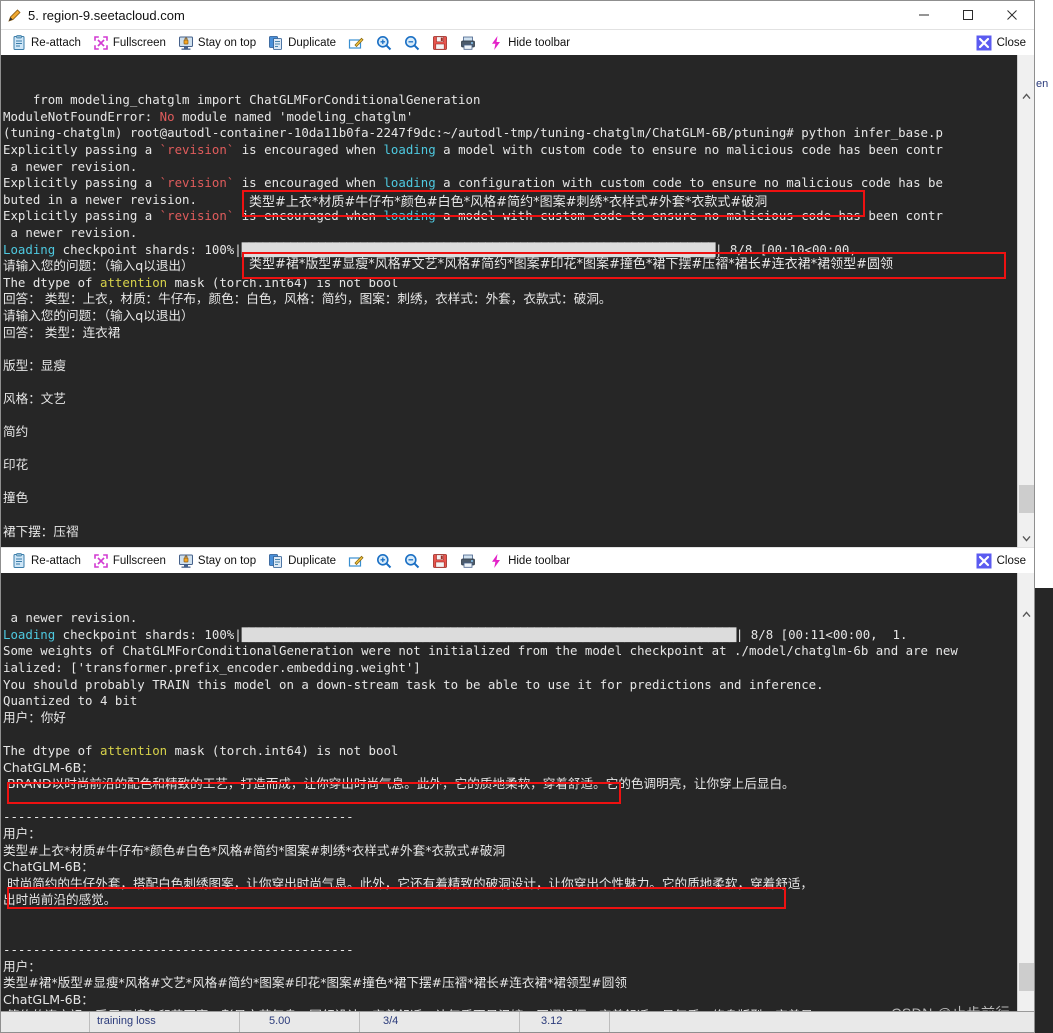  What do you see at coordinates (283, 750) in the screenshot?
I see `terminal-text: mask (torch.int64) is not bool` at bounding box center [283, 750].